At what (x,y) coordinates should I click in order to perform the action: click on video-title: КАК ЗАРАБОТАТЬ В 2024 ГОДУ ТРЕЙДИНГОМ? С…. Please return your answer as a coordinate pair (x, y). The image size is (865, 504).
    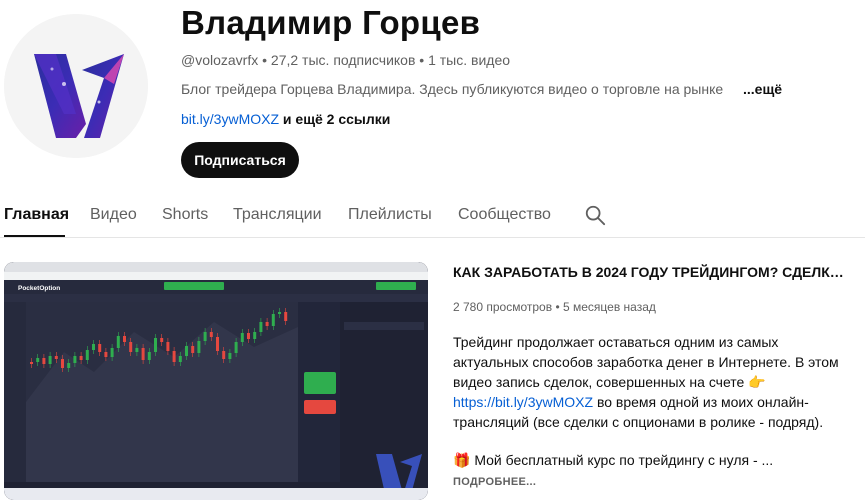
    Looking at the image, I should click on (653, 272).